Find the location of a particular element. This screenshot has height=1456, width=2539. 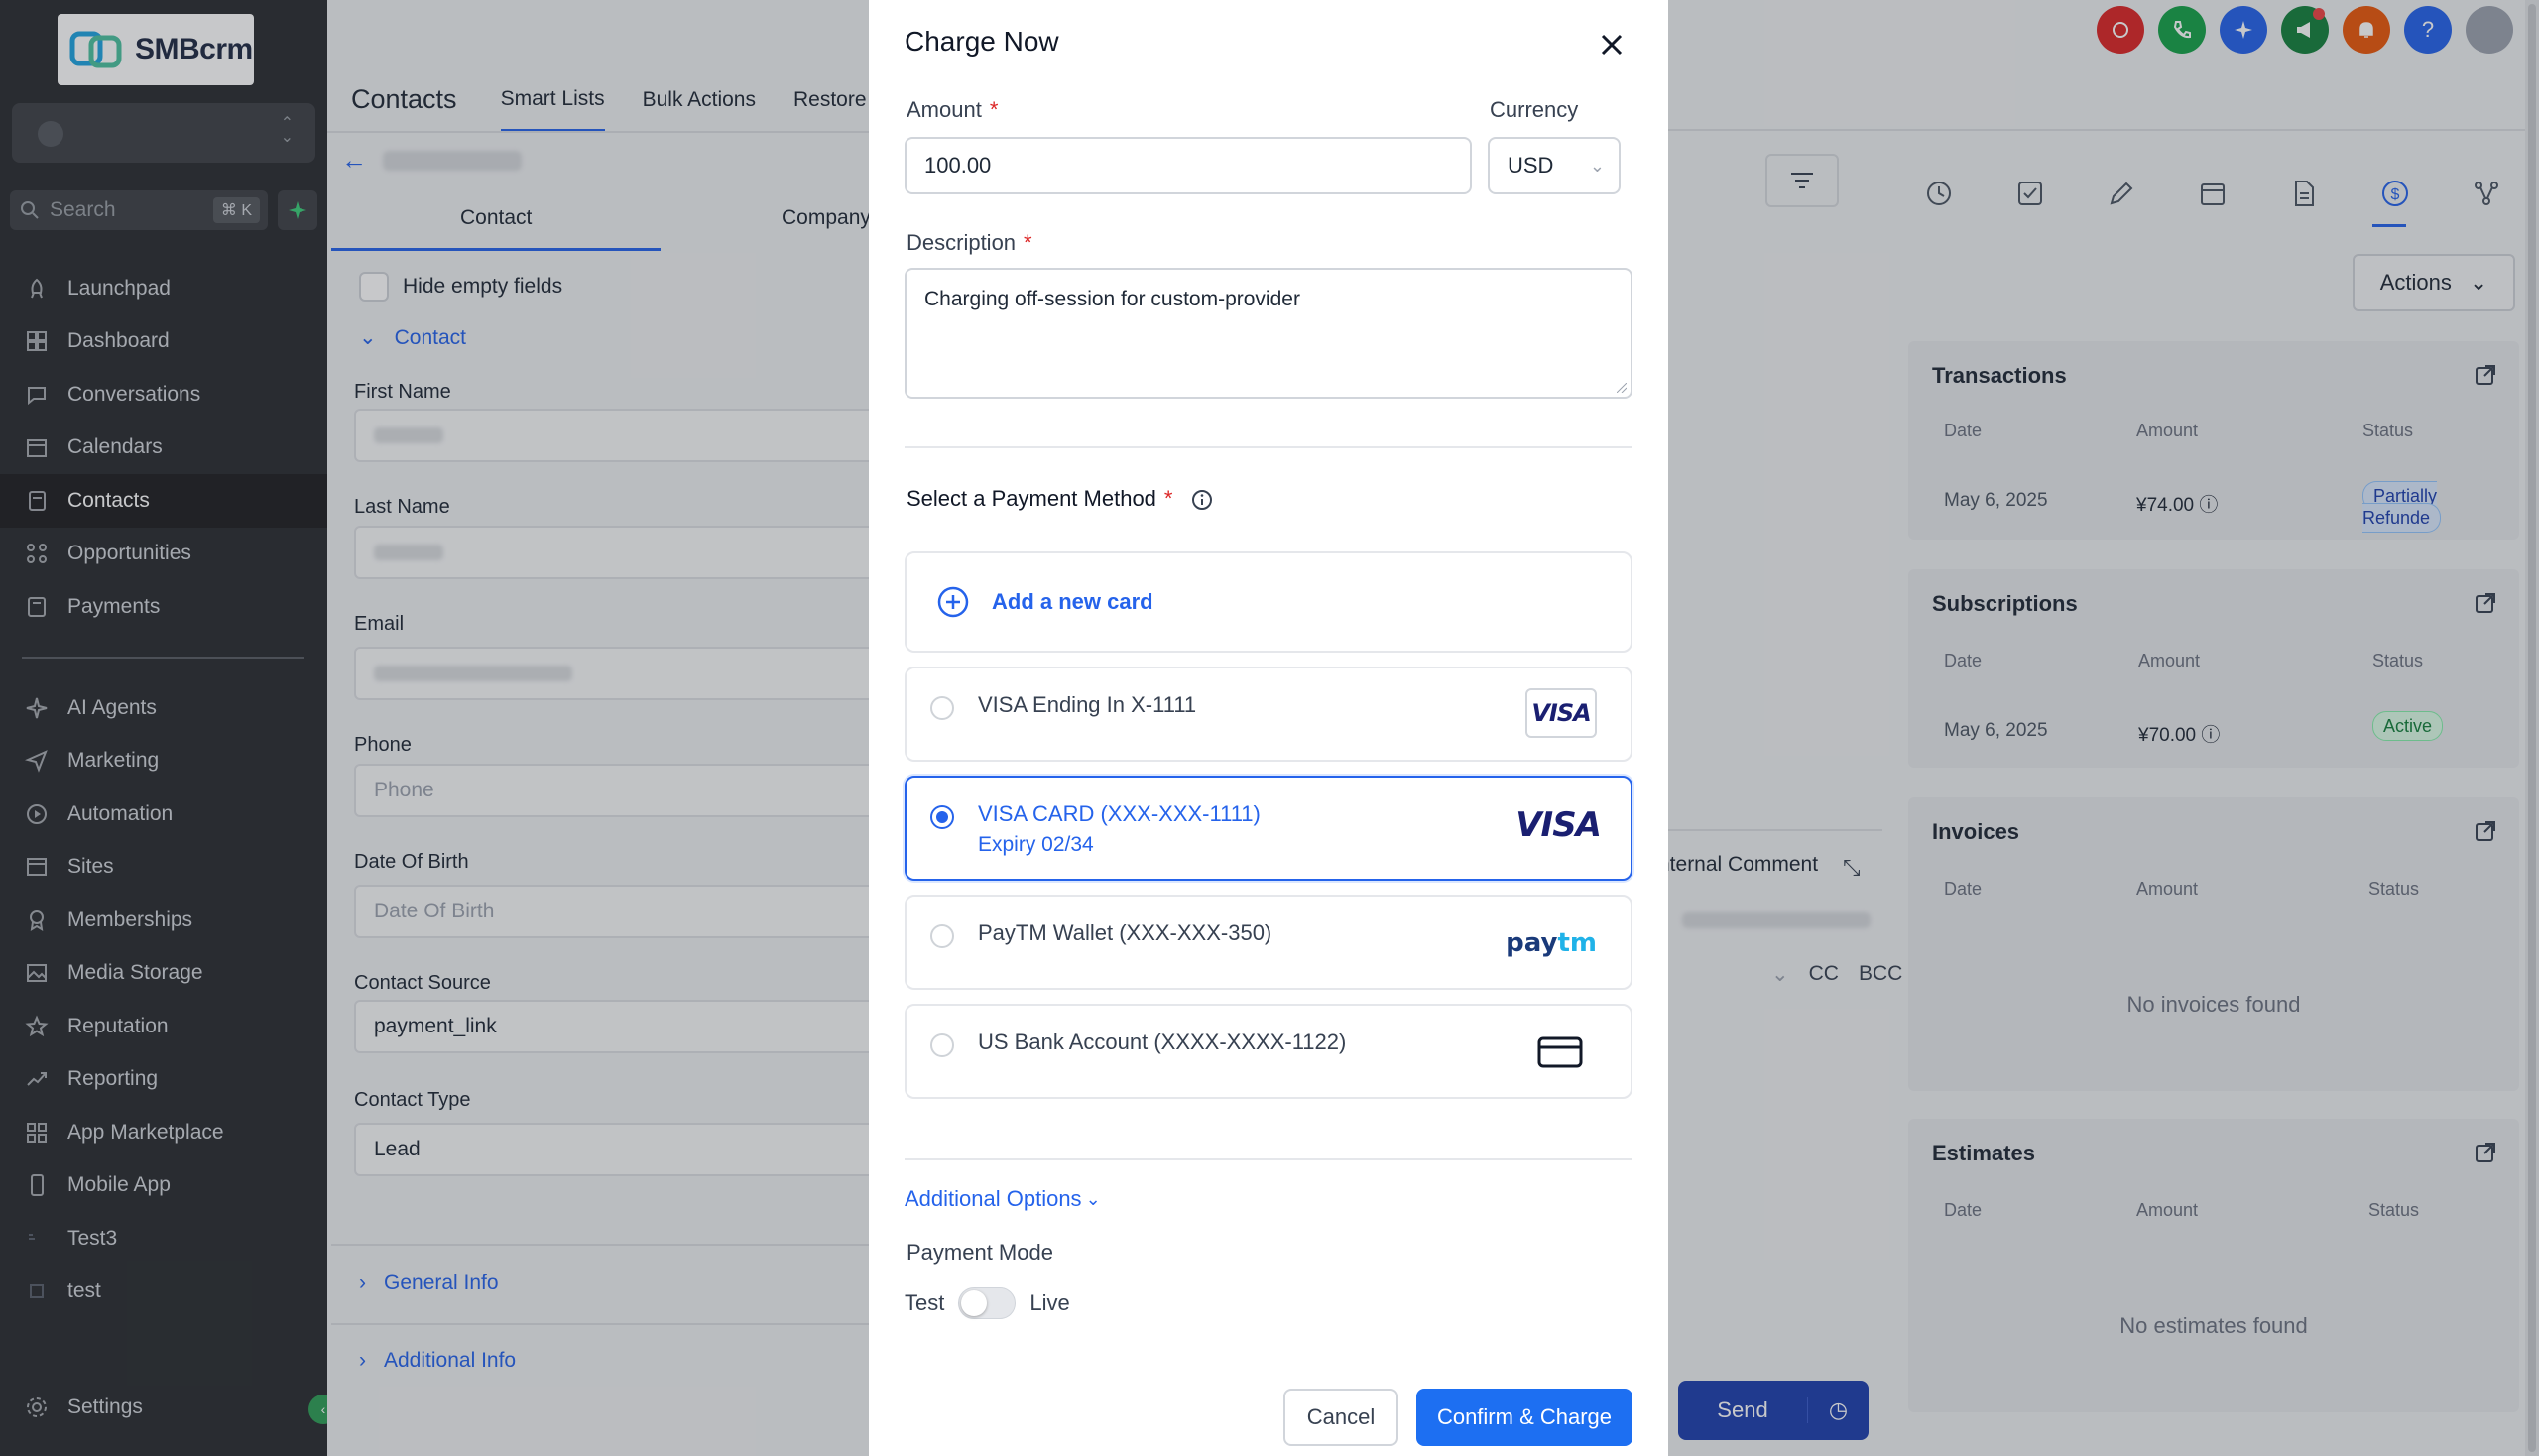

additional-options-toggle: Additional Options ⌄ is located at coordinates (1003, 1199).